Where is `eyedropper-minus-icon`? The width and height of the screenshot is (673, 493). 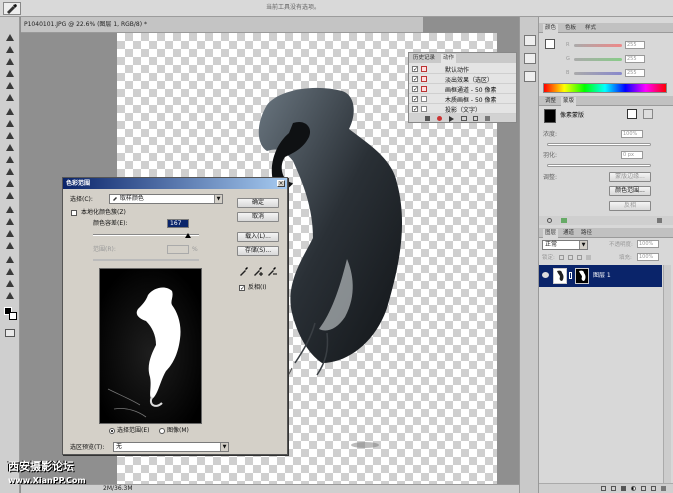 eyedropper-minus-icon is located at coordinates (272, 271).